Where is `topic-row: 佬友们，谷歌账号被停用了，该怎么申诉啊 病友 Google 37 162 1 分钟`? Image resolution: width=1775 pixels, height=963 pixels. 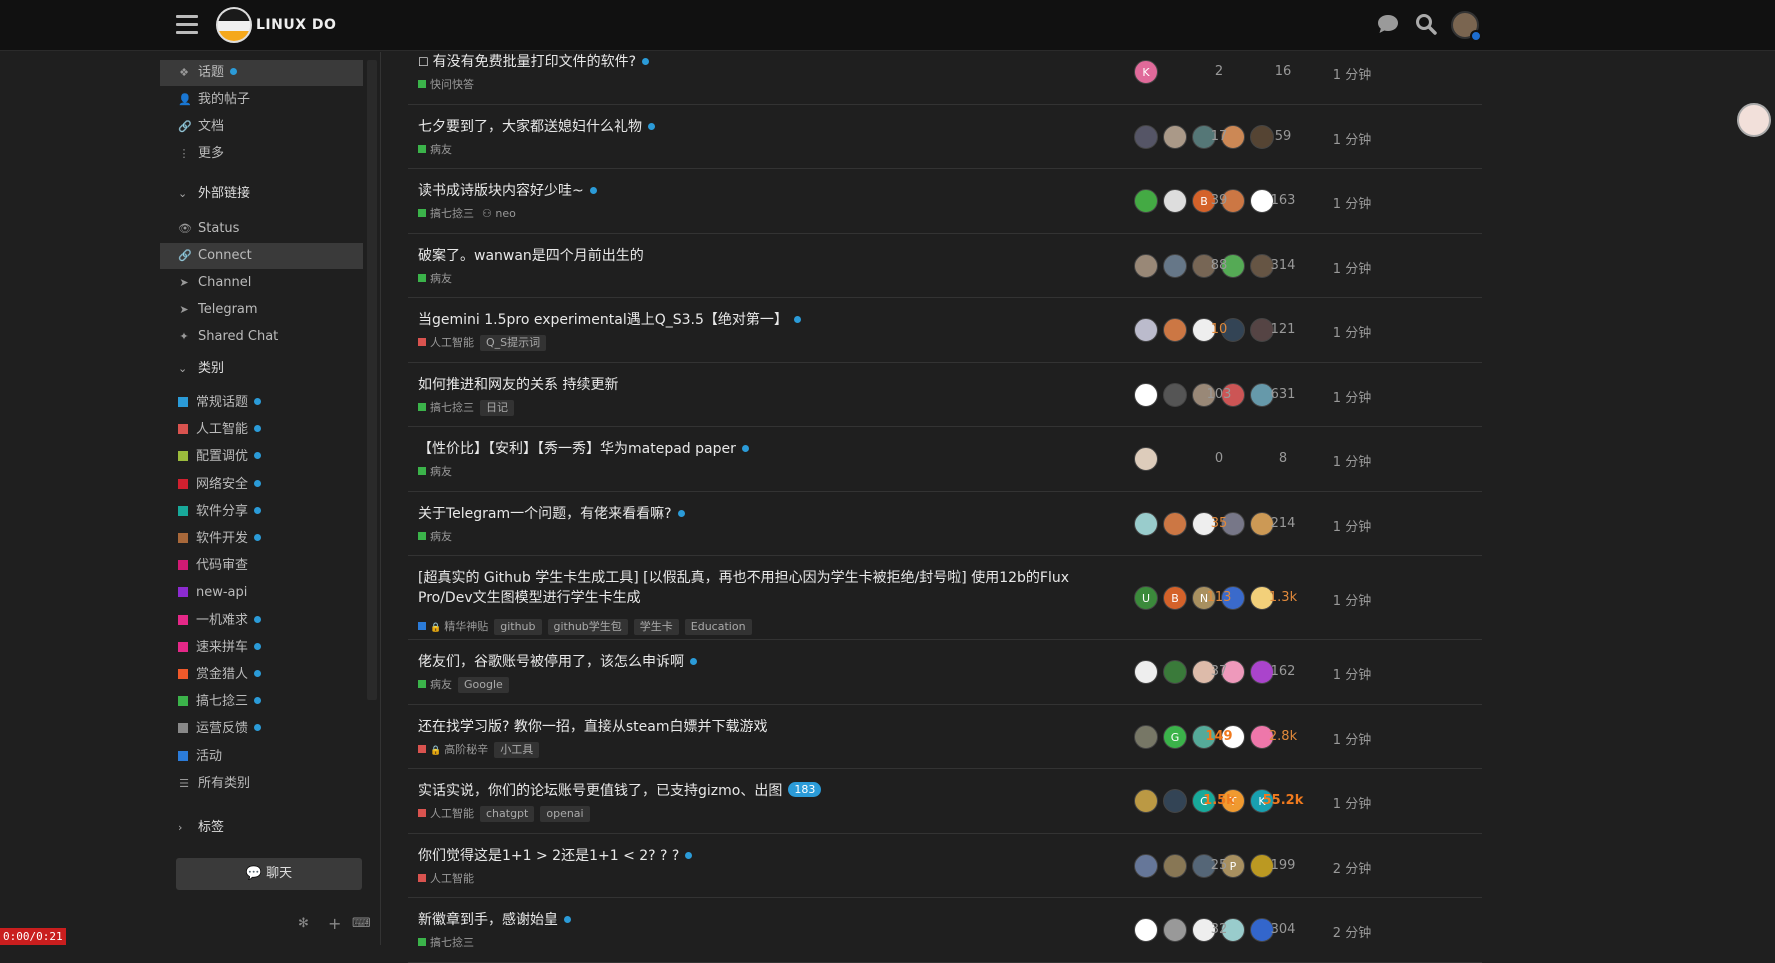
topic-row: 佬友们，谷歌账号被停用了，该怎么申诉啊 病友 Google 37 162 1 分钟 is located at coordinates (945, 672).